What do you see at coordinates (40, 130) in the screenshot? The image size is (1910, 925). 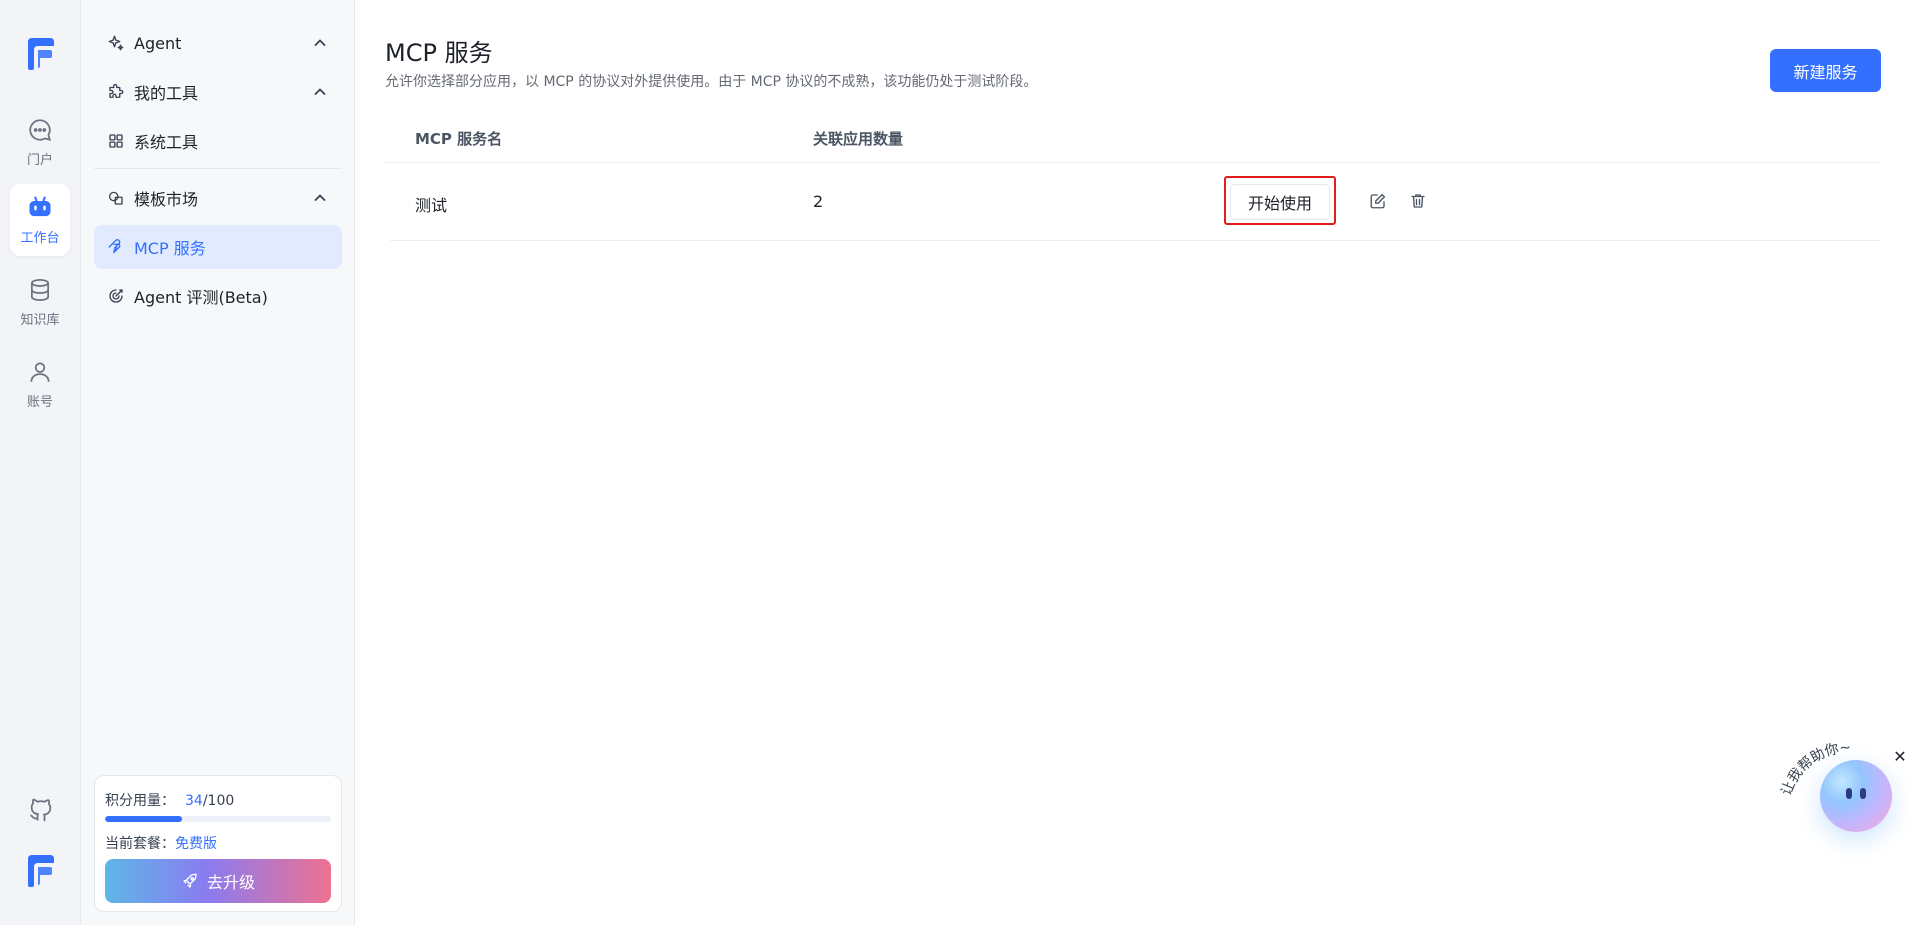 I see `chat-icon` at bounding box center [40, 130].